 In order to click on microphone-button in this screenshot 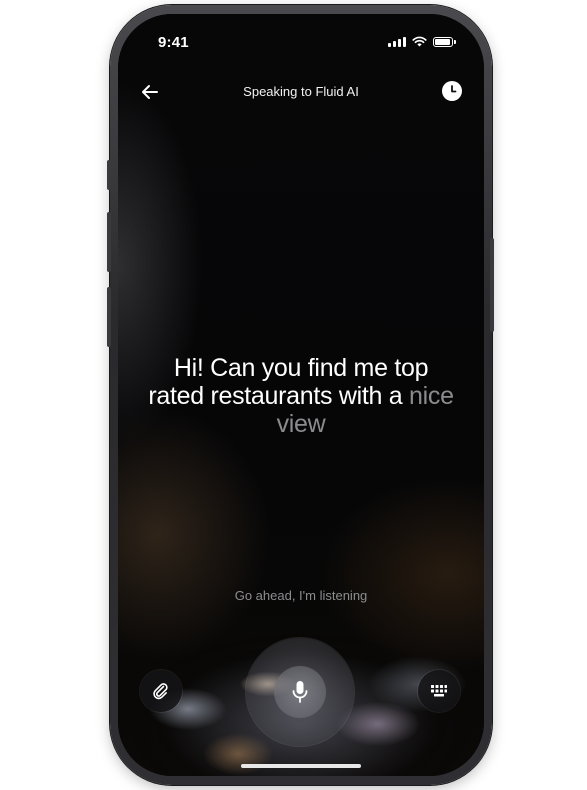, I will do `click(300, 692)`.